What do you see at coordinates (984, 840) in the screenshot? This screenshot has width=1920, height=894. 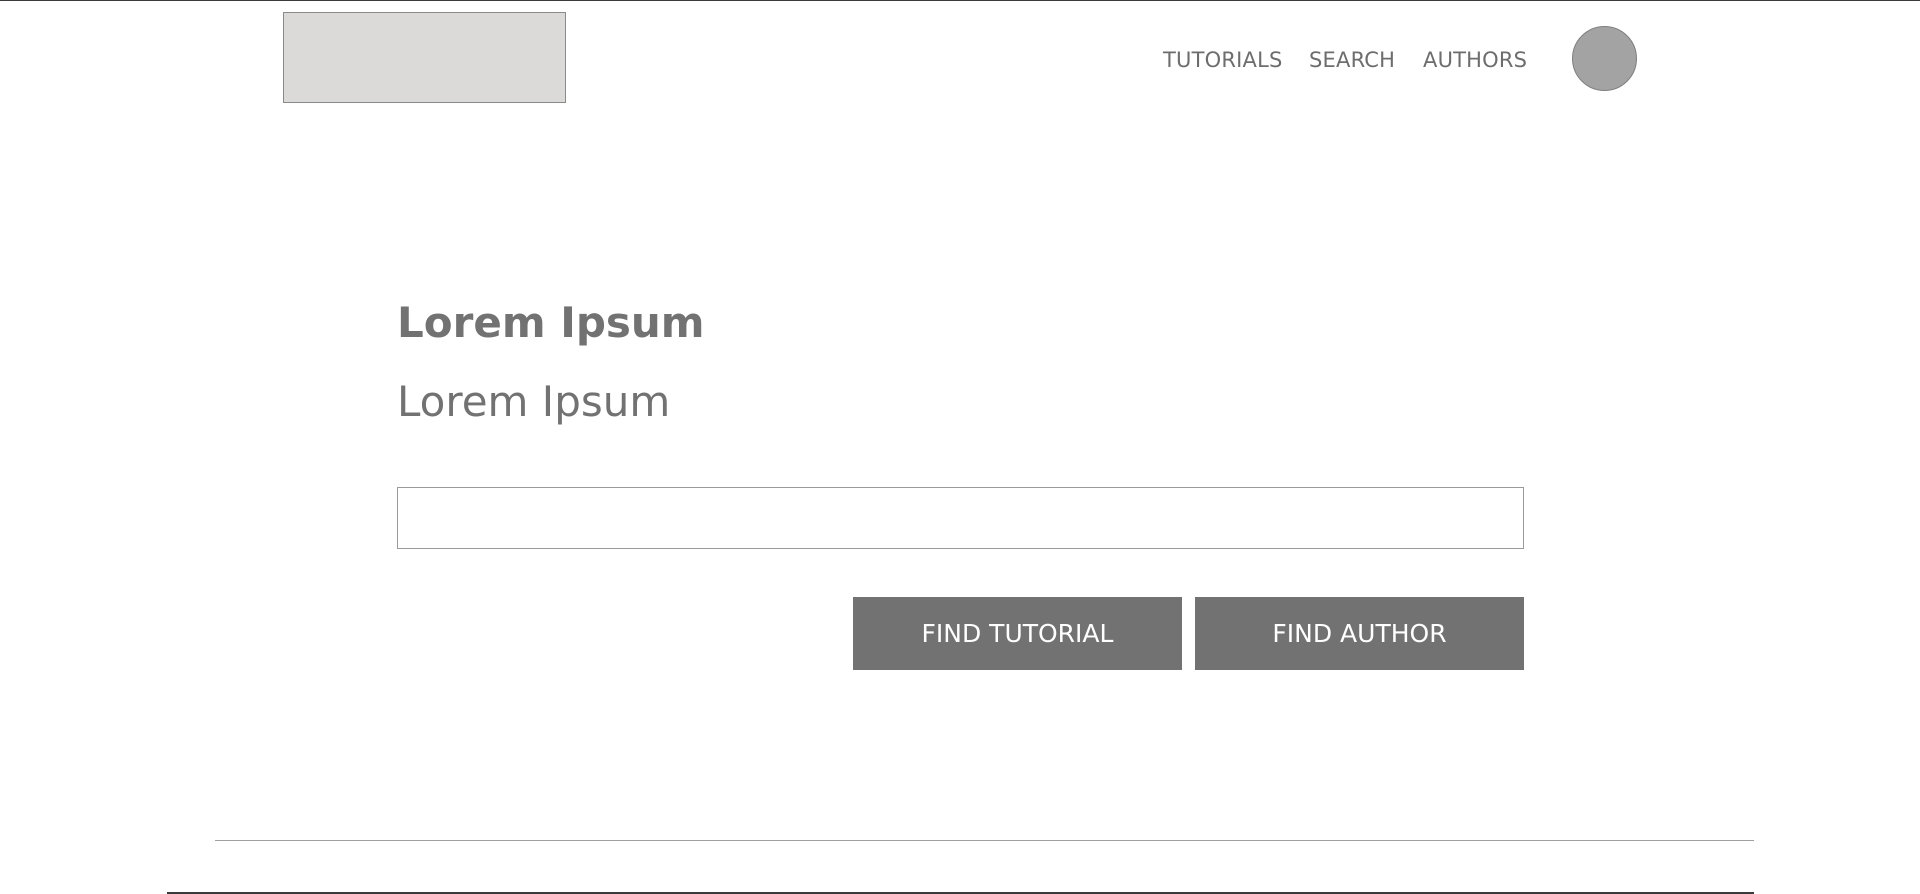 I see `footer-divider` at bounding box center [984, 840].